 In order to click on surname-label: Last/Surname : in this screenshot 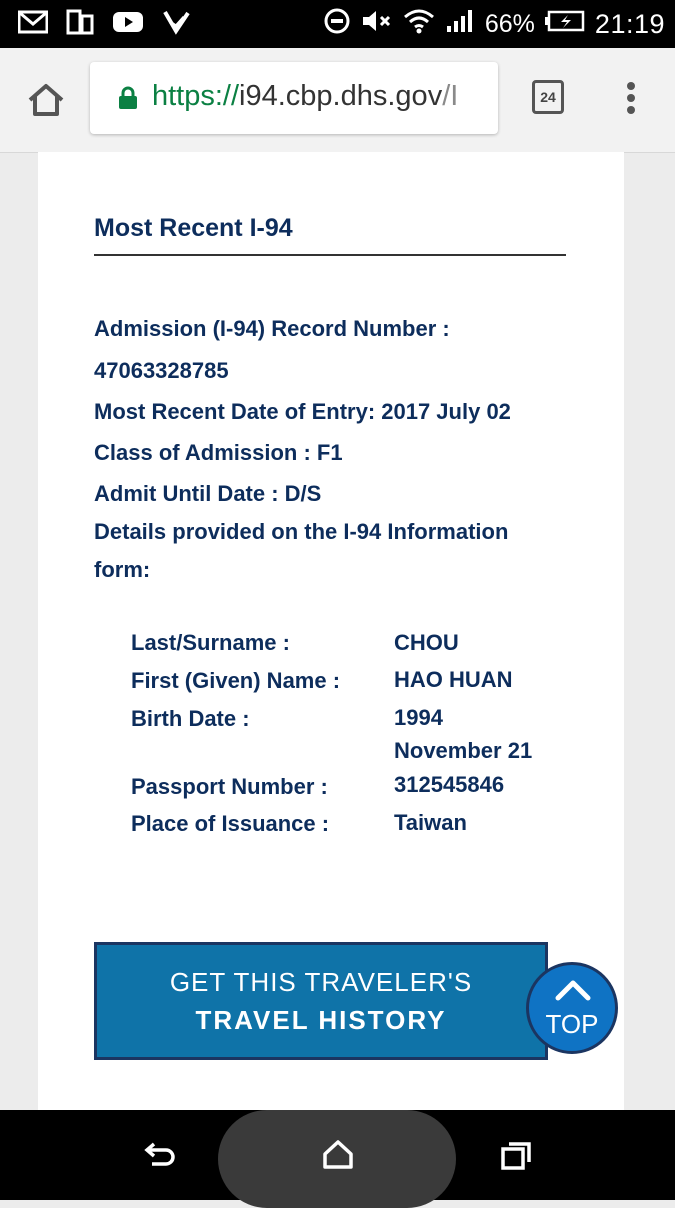, I will do `click(210, 642)`.